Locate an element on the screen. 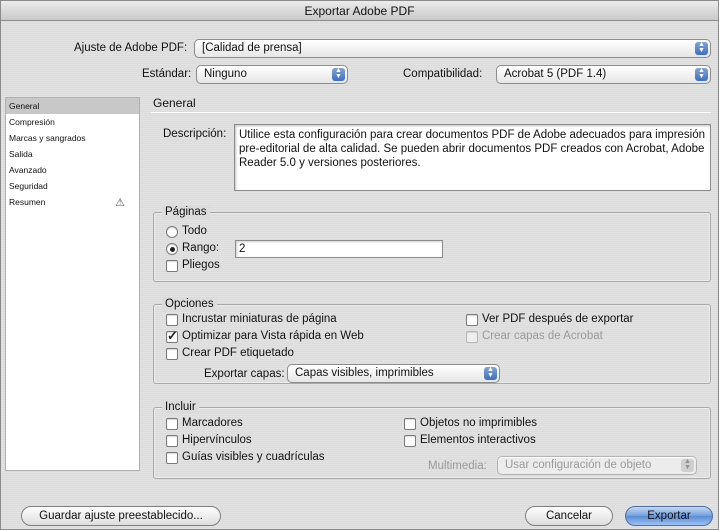 This screenshot has height=530, width=719. guides-label: Guías visibles y cuadrículas is located at coordinates (253, 457).